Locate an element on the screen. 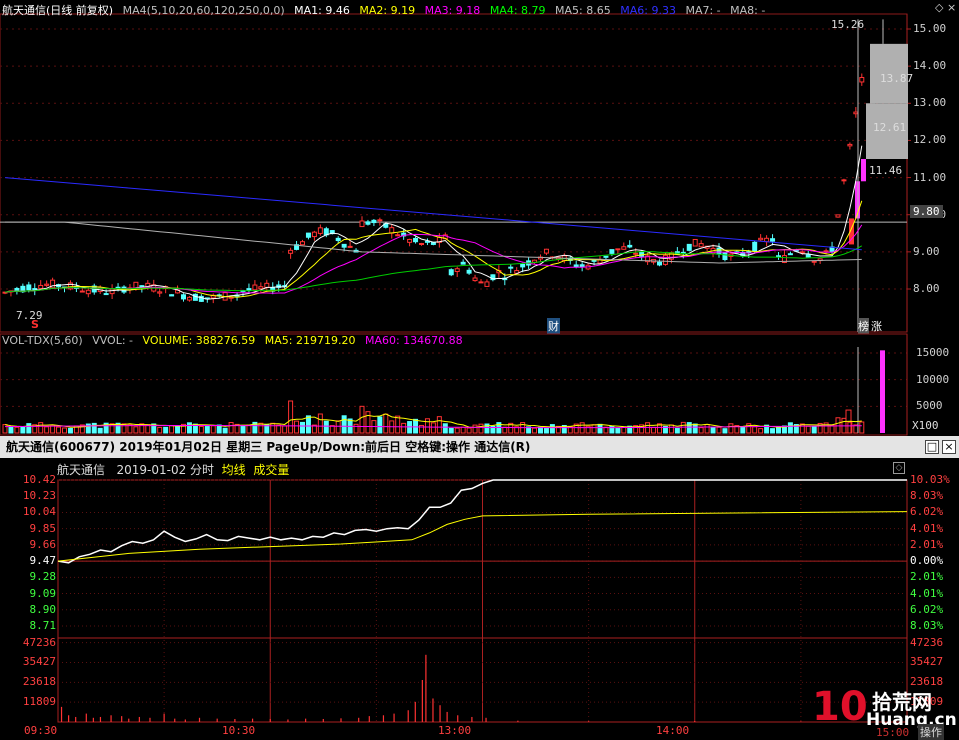 The image size is (959, 740). marker-cai: 财 is located at coordinates (553, 326).